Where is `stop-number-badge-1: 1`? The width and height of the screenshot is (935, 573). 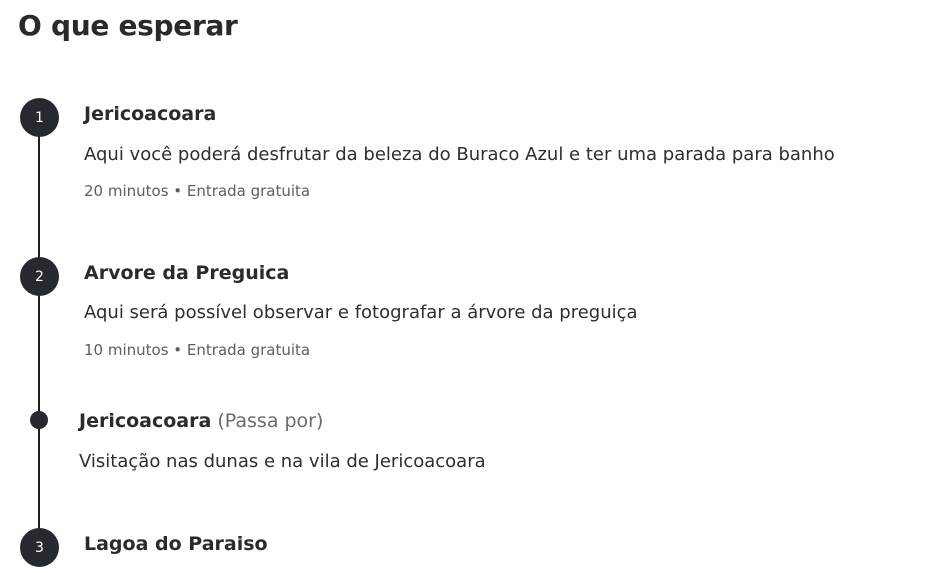 stop-number-badge-1: 1 is located at coordinates (39, 117).